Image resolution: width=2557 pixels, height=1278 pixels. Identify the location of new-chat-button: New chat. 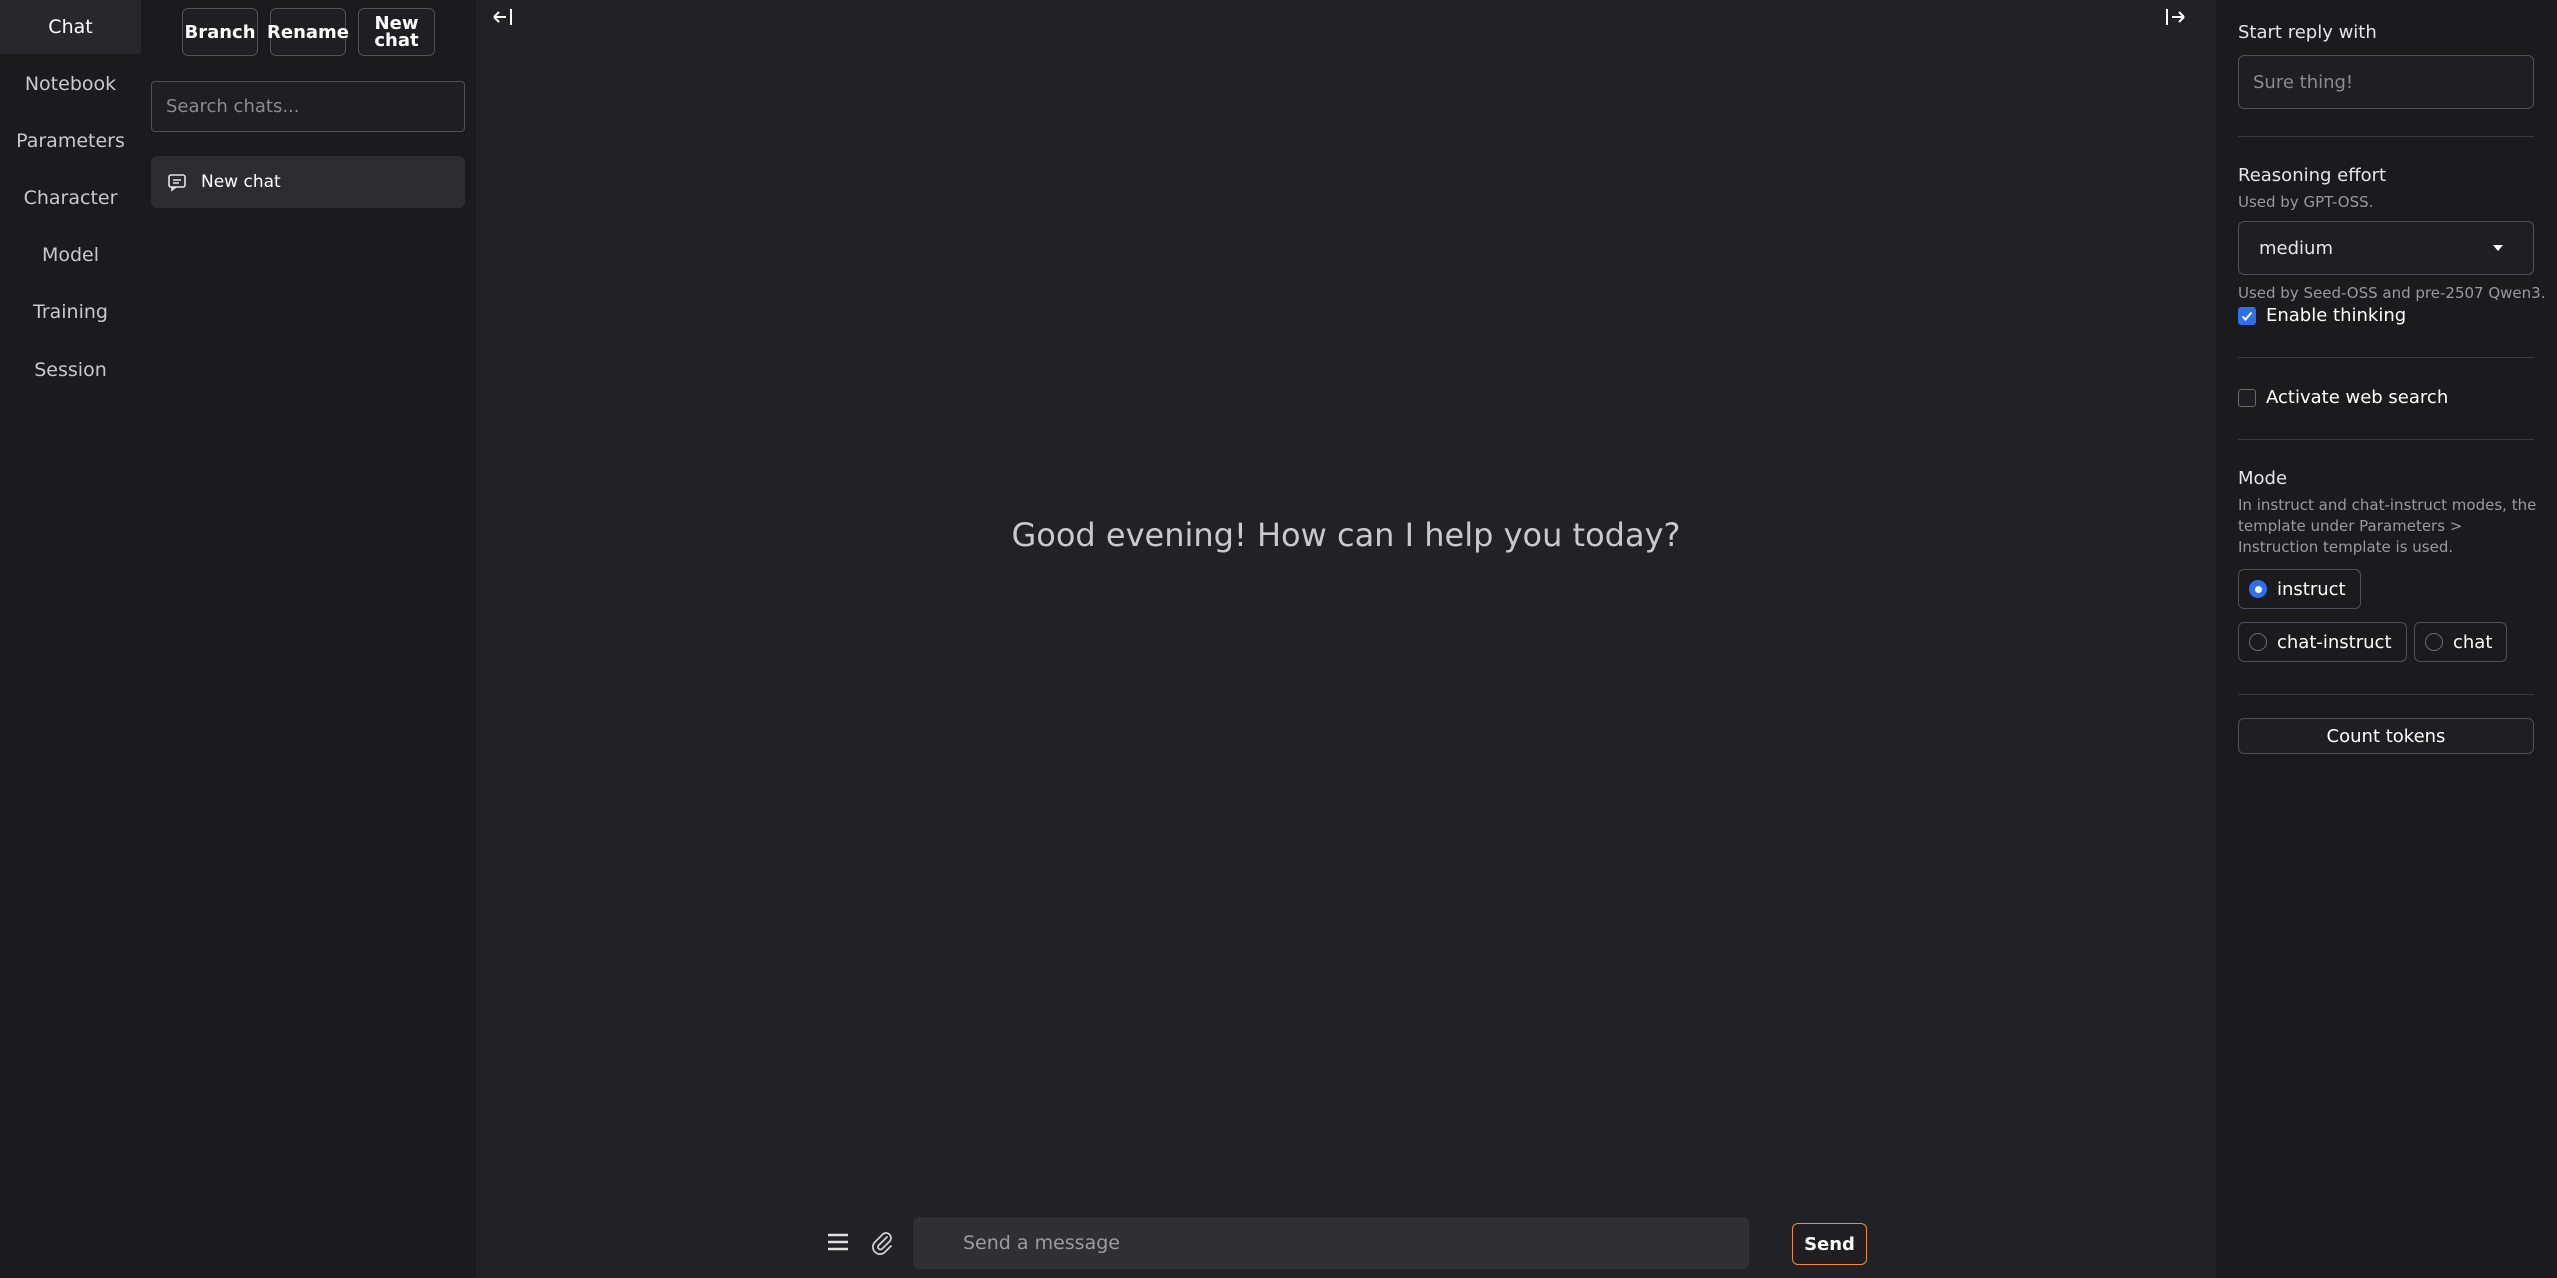
(396, 32).